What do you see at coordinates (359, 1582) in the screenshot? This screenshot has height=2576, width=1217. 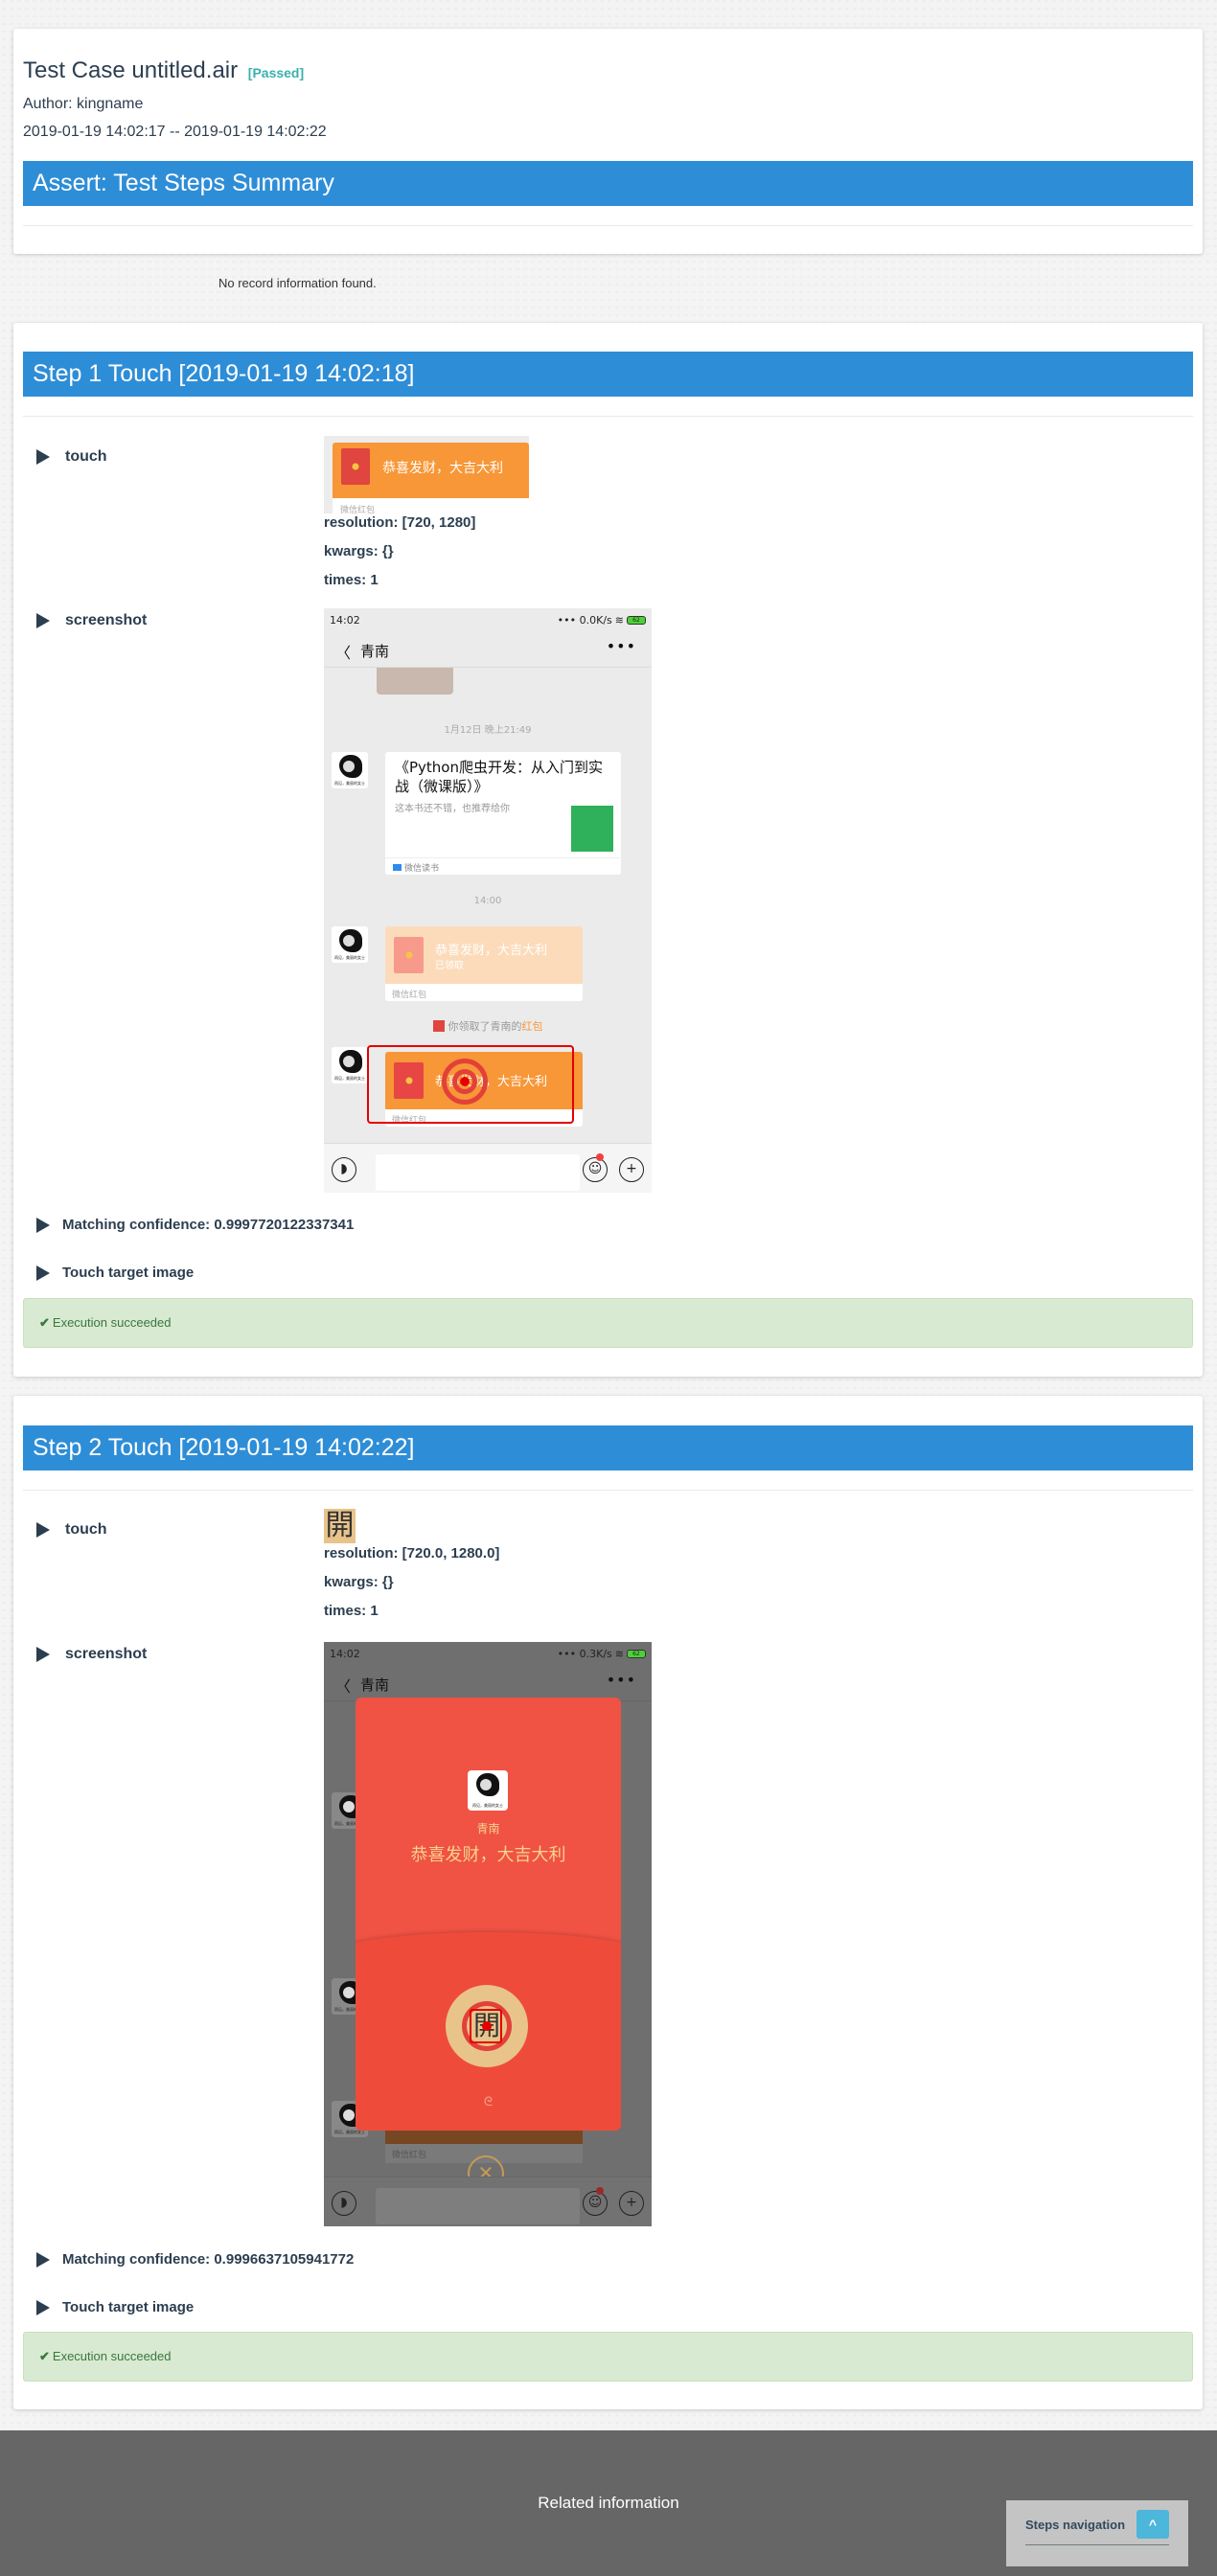 I see `kwargs: kwargs: {}` at bounding box center [359, 1582].